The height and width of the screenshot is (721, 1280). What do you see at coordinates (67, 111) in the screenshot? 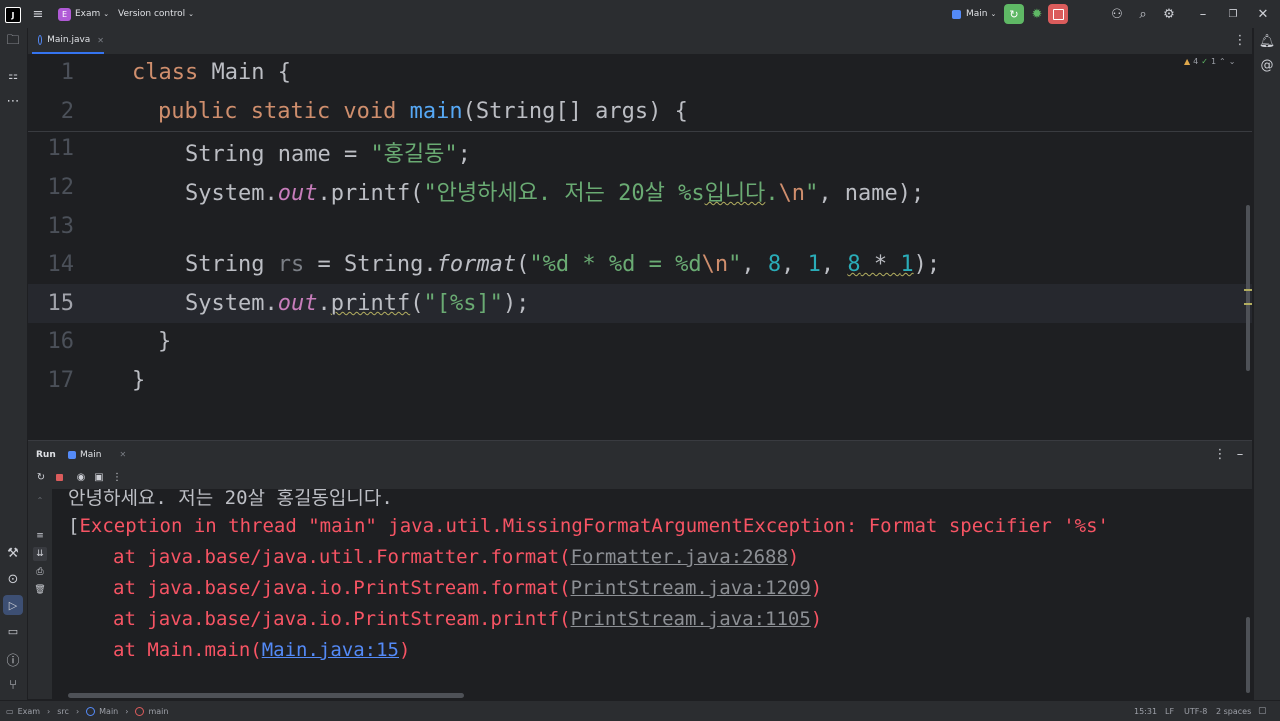
I see `line-number: 2` at bounding box center [67, 111].